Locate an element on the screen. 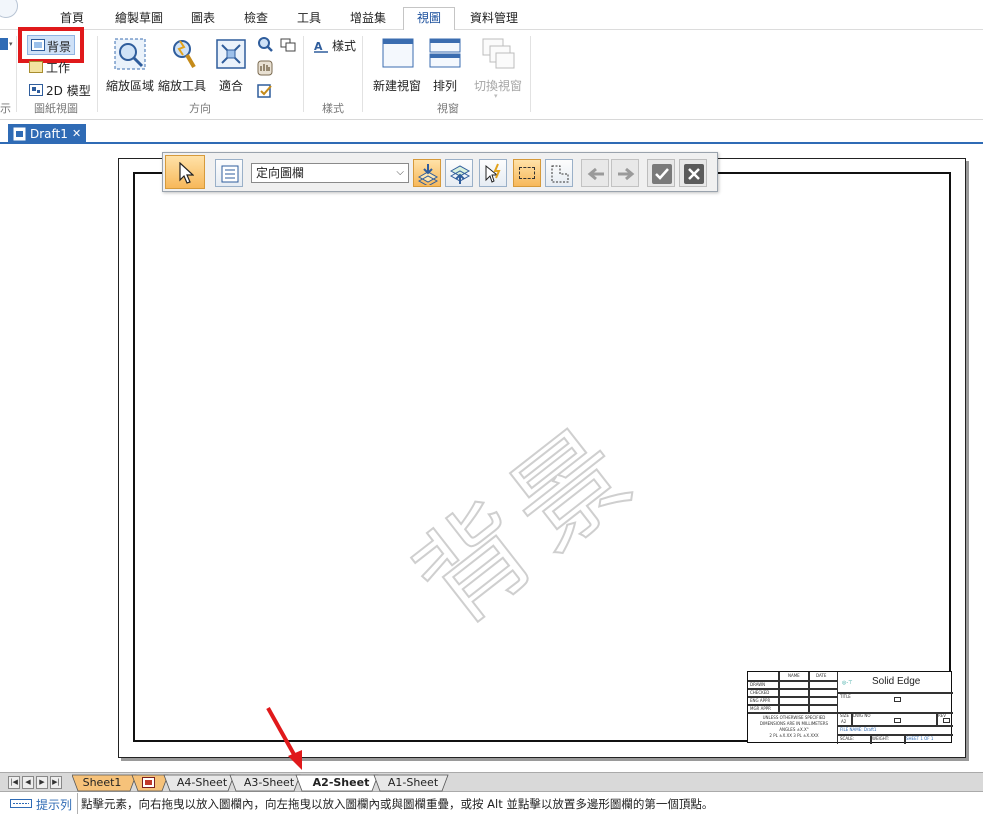  sheet-tab-a2: A2-Sheet is located at coordinates (341, 783).